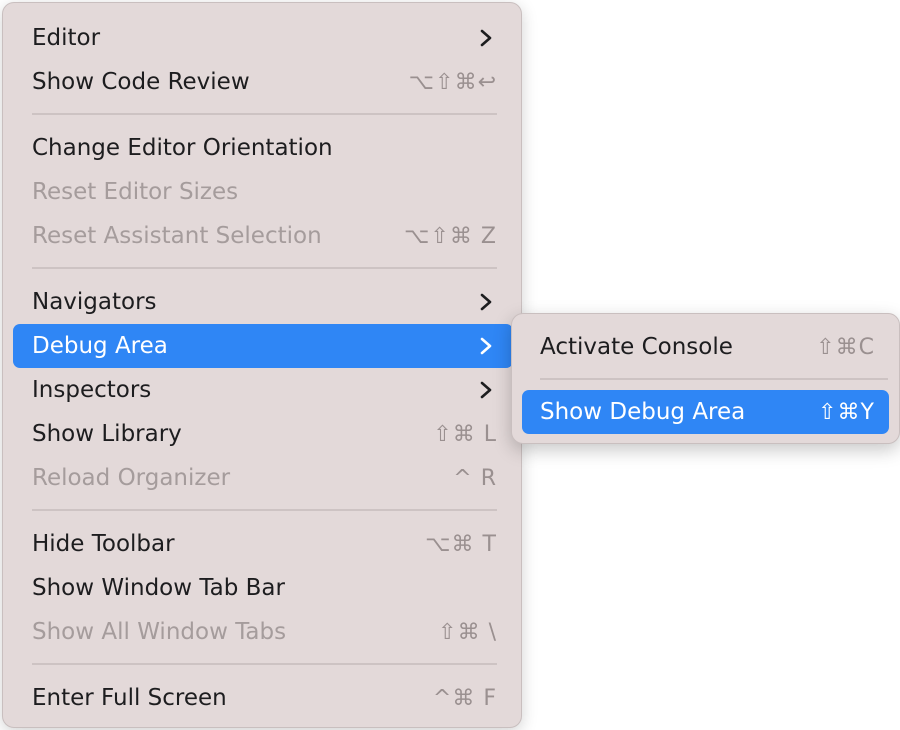  What do you see at coordinates (103, 544) in the screenshot?
I see `menu-item-label: Hide Toolbar` at bounding box center [103, 544].